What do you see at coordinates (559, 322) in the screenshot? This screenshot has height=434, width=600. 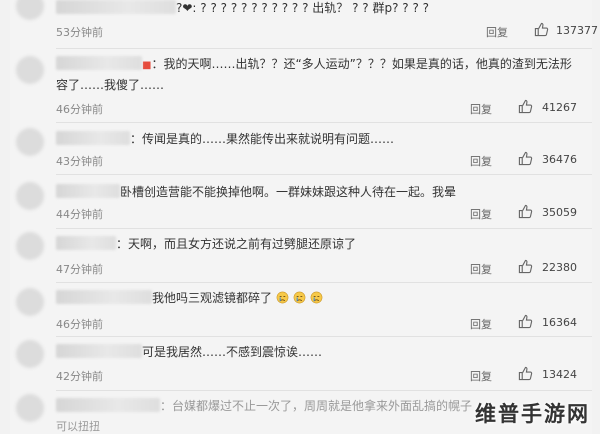 I see `like-count: 16364` at bounding box center [559, 322].